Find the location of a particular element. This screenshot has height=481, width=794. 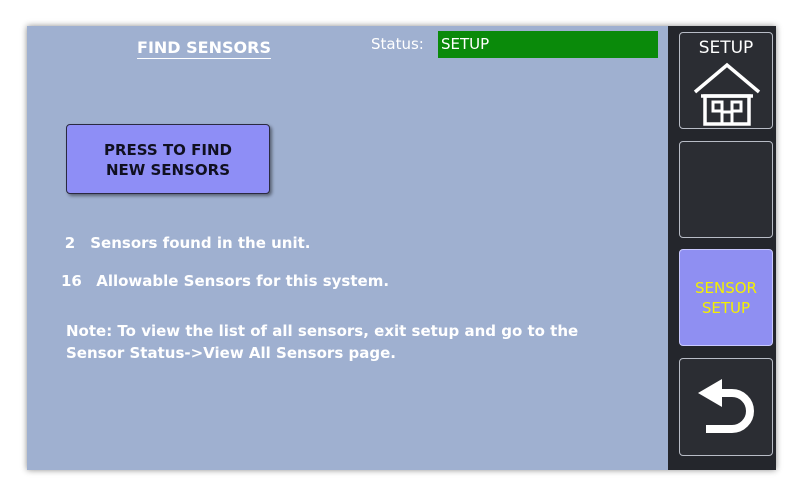

sensor-setup-label: SENSOR SETUP is located at coordinates (726, 297).